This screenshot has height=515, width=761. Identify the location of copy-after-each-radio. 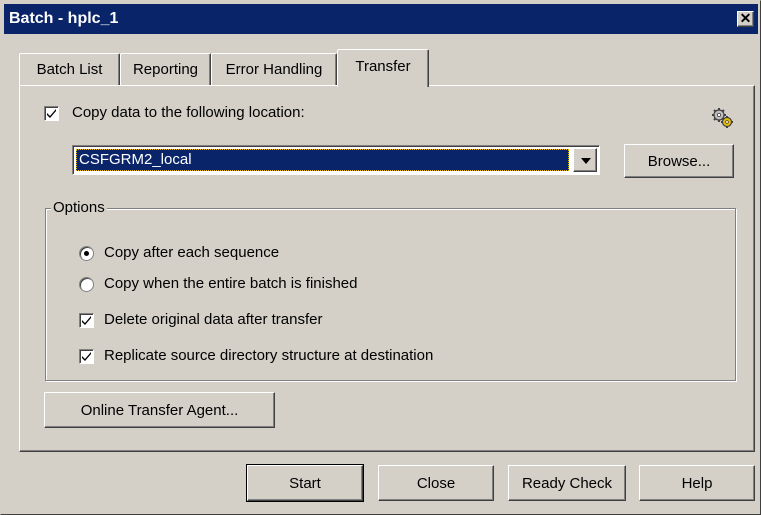
(86, 253).